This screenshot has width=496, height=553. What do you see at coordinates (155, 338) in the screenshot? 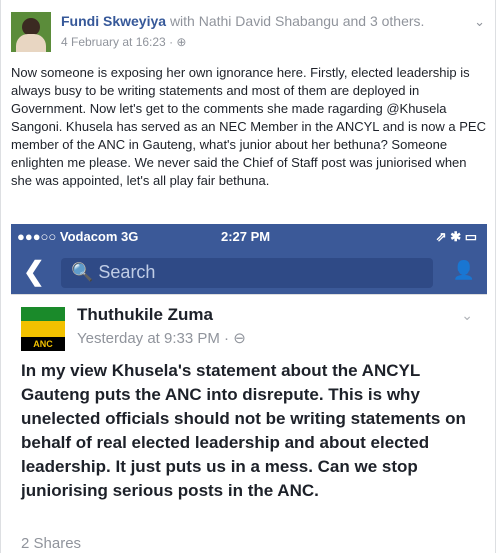
I see `shared-time: Yesterday at 9:33 PM ·` at bounding box center [155, 338].